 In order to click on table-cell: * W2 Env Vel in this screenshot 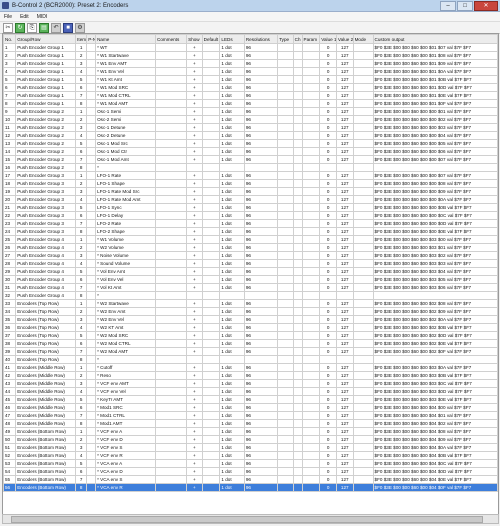, I will do `click(126, 319)`.